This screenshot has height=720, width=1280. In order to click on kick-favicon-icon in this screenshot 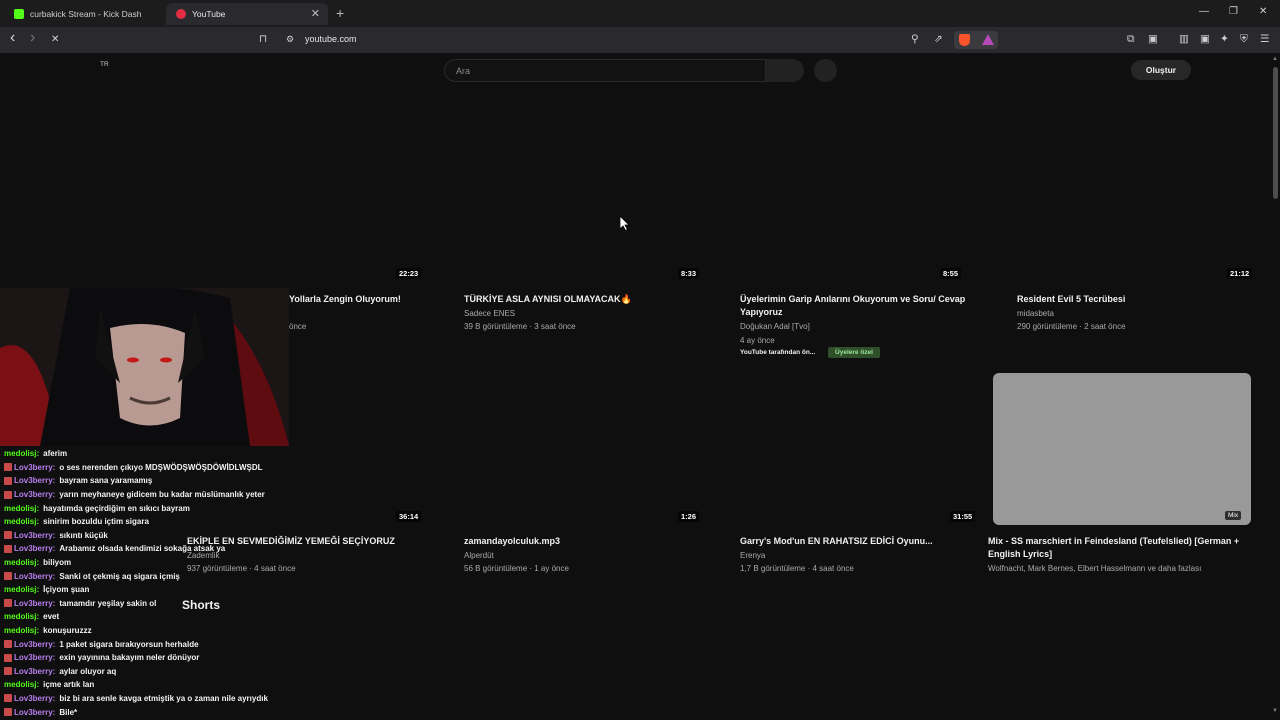, I will do `click(19, 14)`.